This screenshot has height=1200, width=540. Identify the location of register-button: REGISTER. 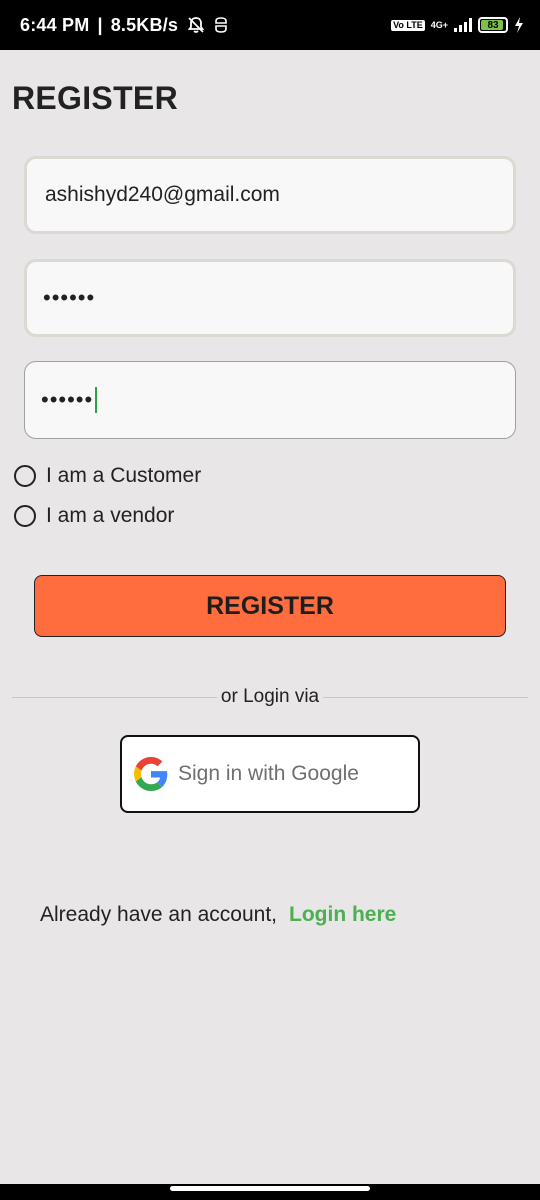
(270, 606).